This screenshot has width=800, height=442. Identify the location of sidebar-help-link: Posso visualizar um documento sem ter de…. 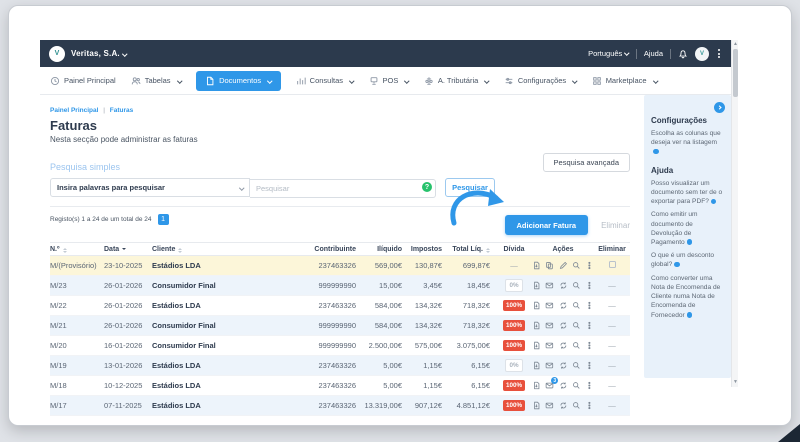
(687, 193).